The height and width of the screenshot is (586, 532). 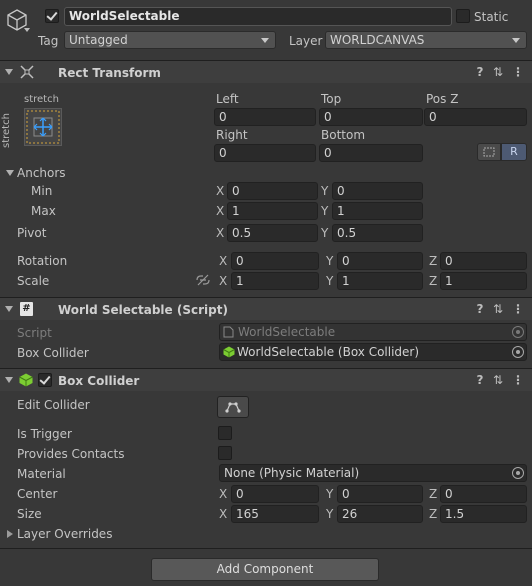 I want to click on anchor-presets-button, so click(x=43, y=127).